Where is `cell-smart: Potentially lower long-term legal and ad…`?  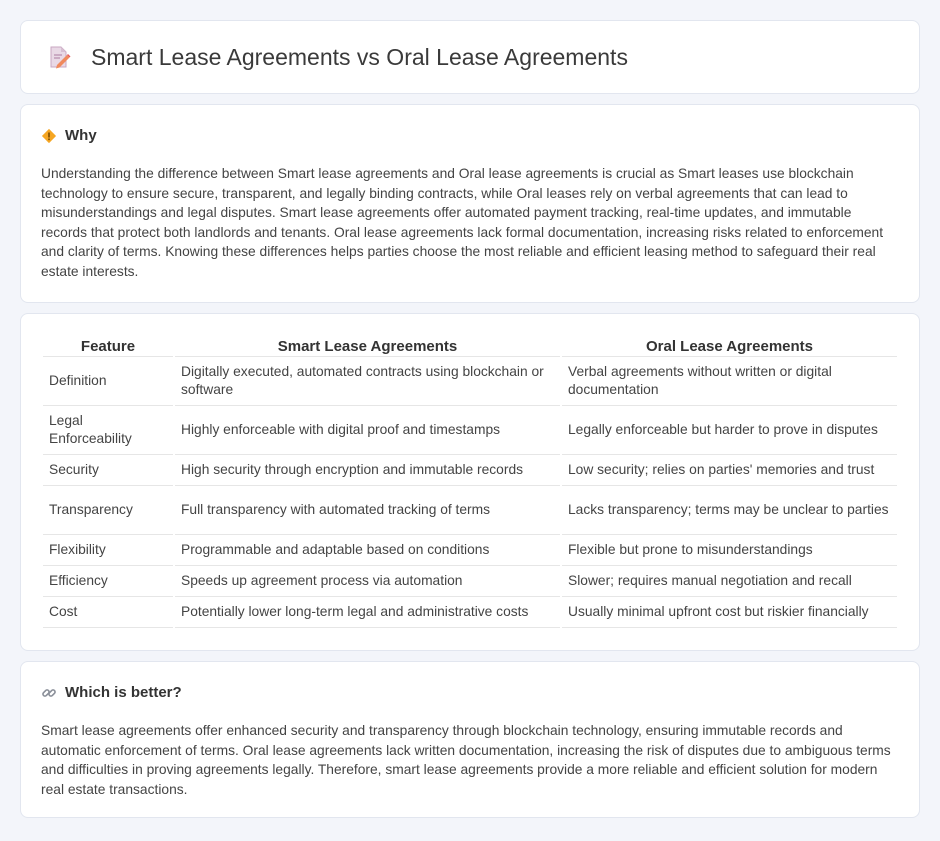
cell-smart: Potentially lower long-term legal and ad… is located at coordinates (367, 612).